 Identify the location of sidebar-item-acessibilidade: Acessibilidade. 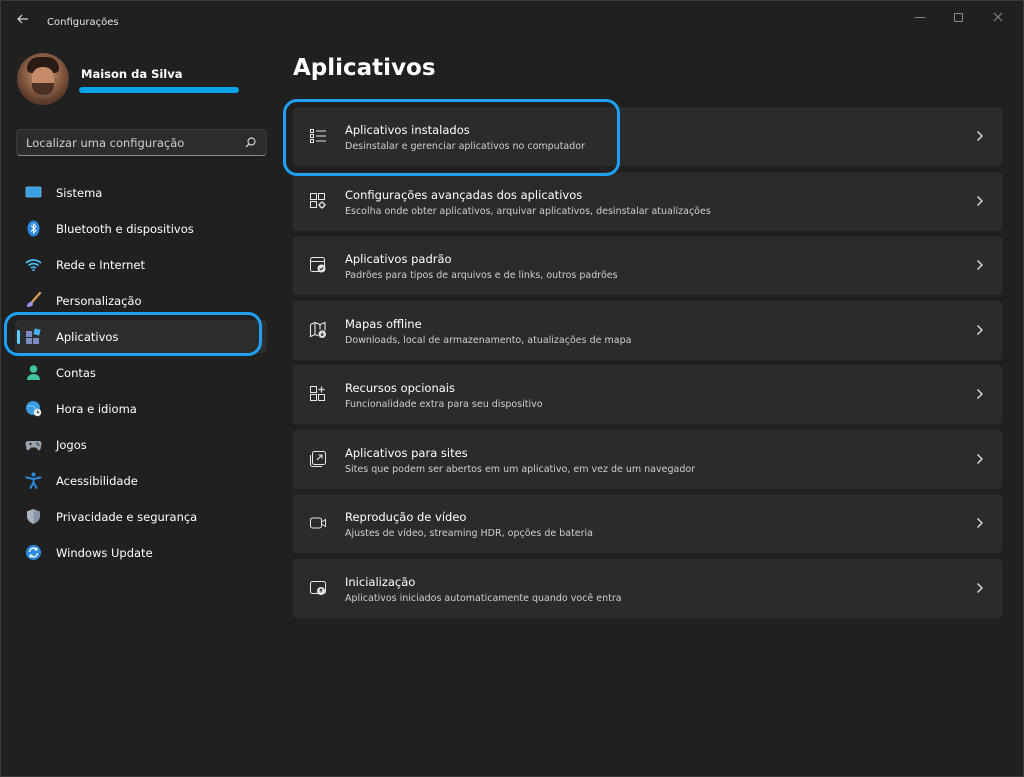
(141, 480).